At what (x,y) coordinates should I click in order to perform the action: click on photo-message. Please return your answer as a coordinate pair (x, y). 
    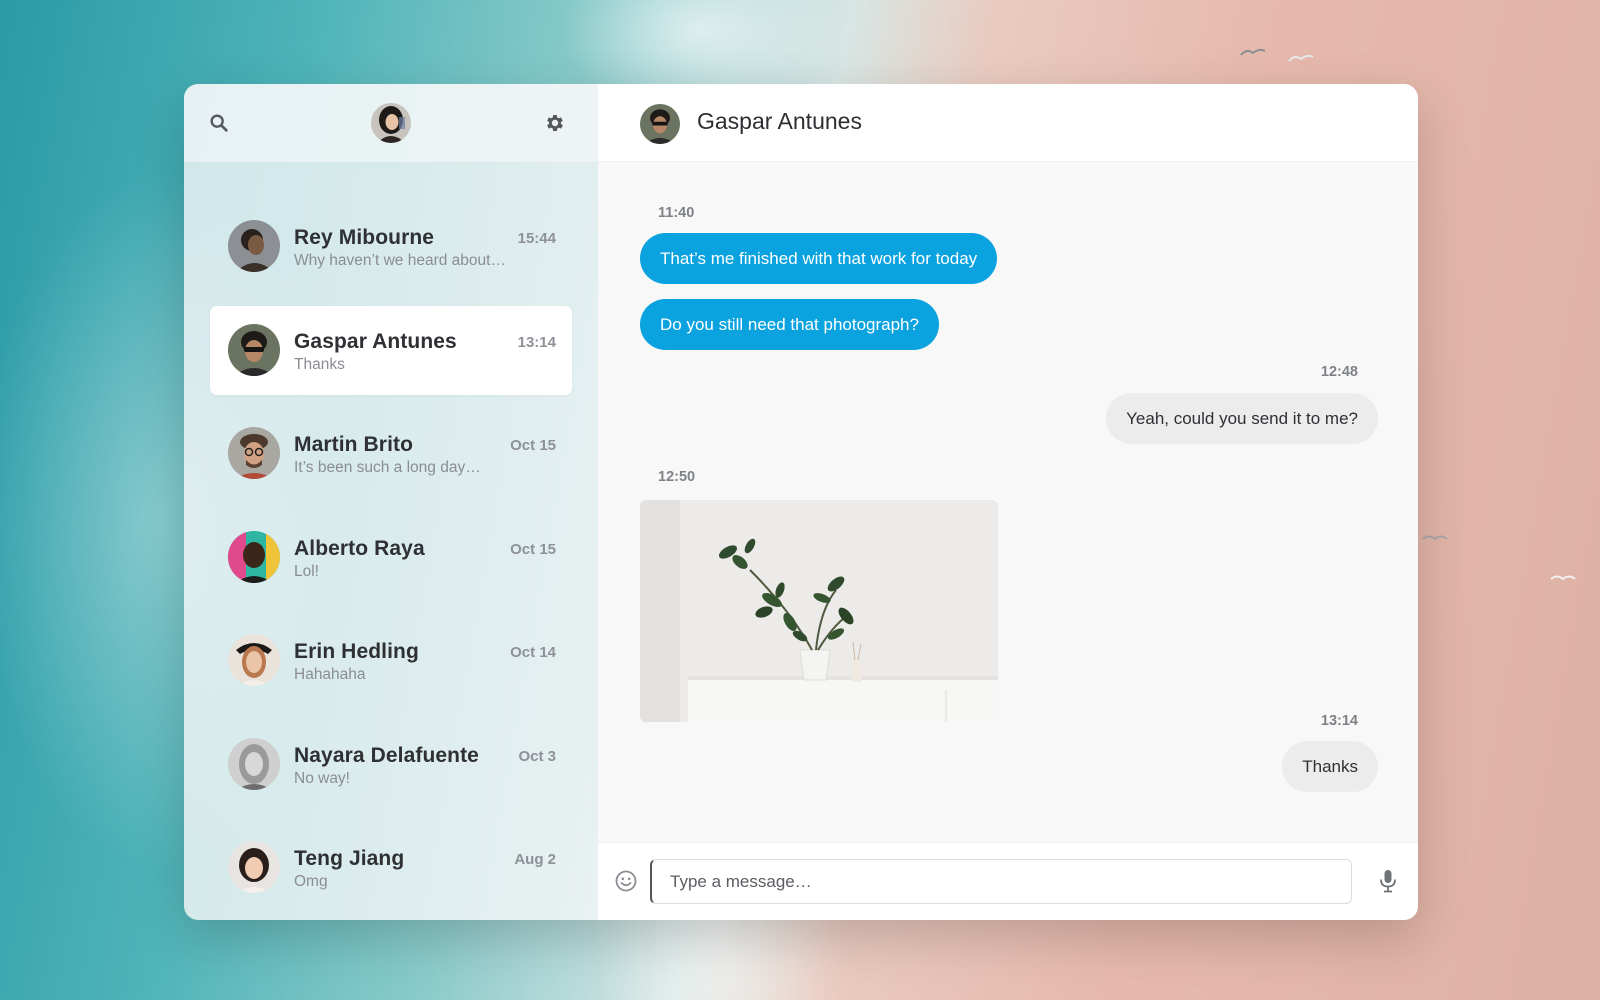
    Looking at the image, I should click on (819, 611).